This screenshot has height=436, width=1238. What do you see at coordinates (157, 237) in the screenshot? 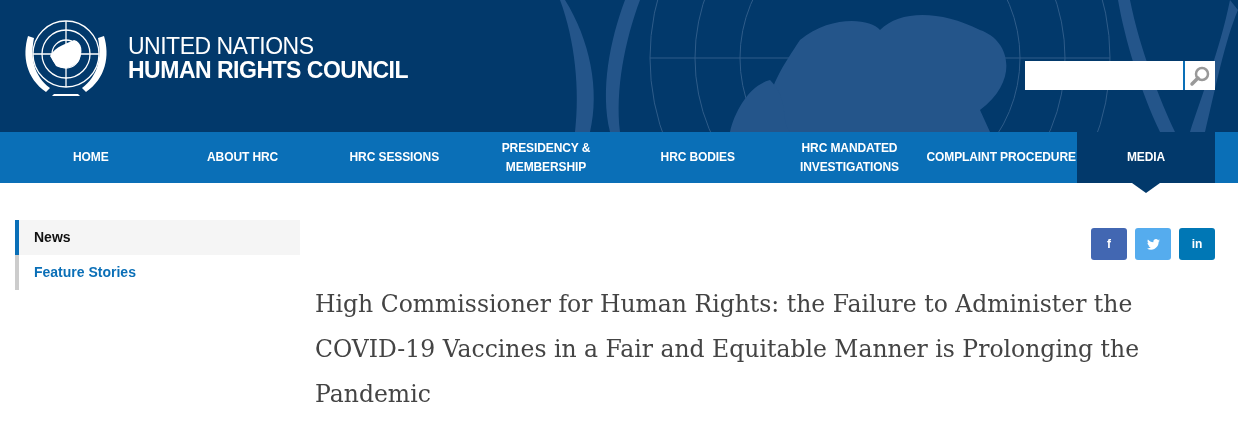
I see `sidebar-item: News` at bounding box center [157, 237].